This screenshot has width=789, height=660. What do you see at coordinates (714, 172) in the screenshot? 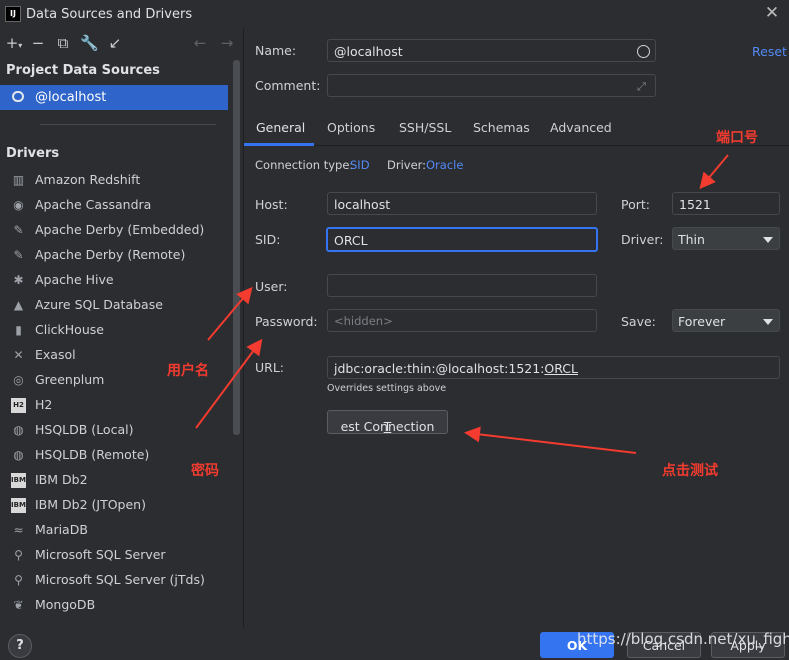
I see `port-arrow` at bounding box center [714, 172].